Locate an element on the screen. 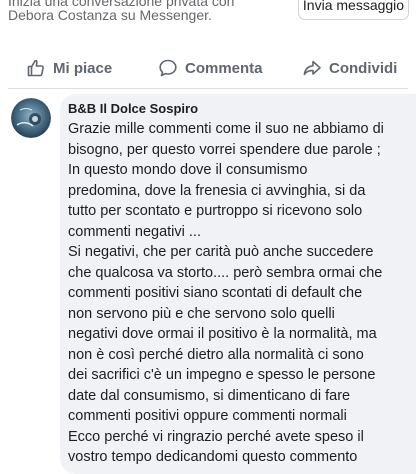  comment-line: In questo mondo dove il consumismo is located at coordinates (188, 170).